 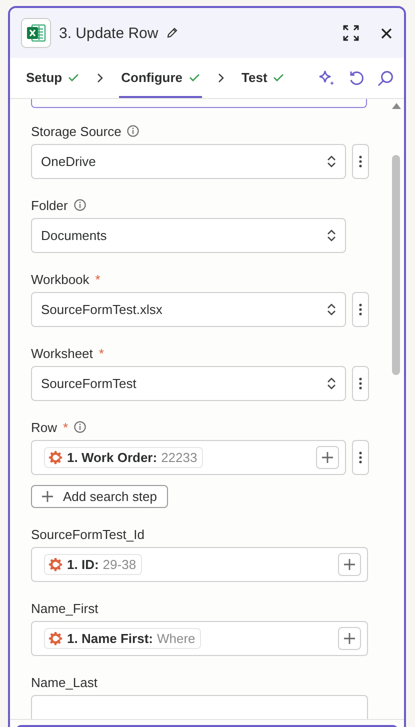 I want to click on field-label: Row, so click(x=44, y=427).